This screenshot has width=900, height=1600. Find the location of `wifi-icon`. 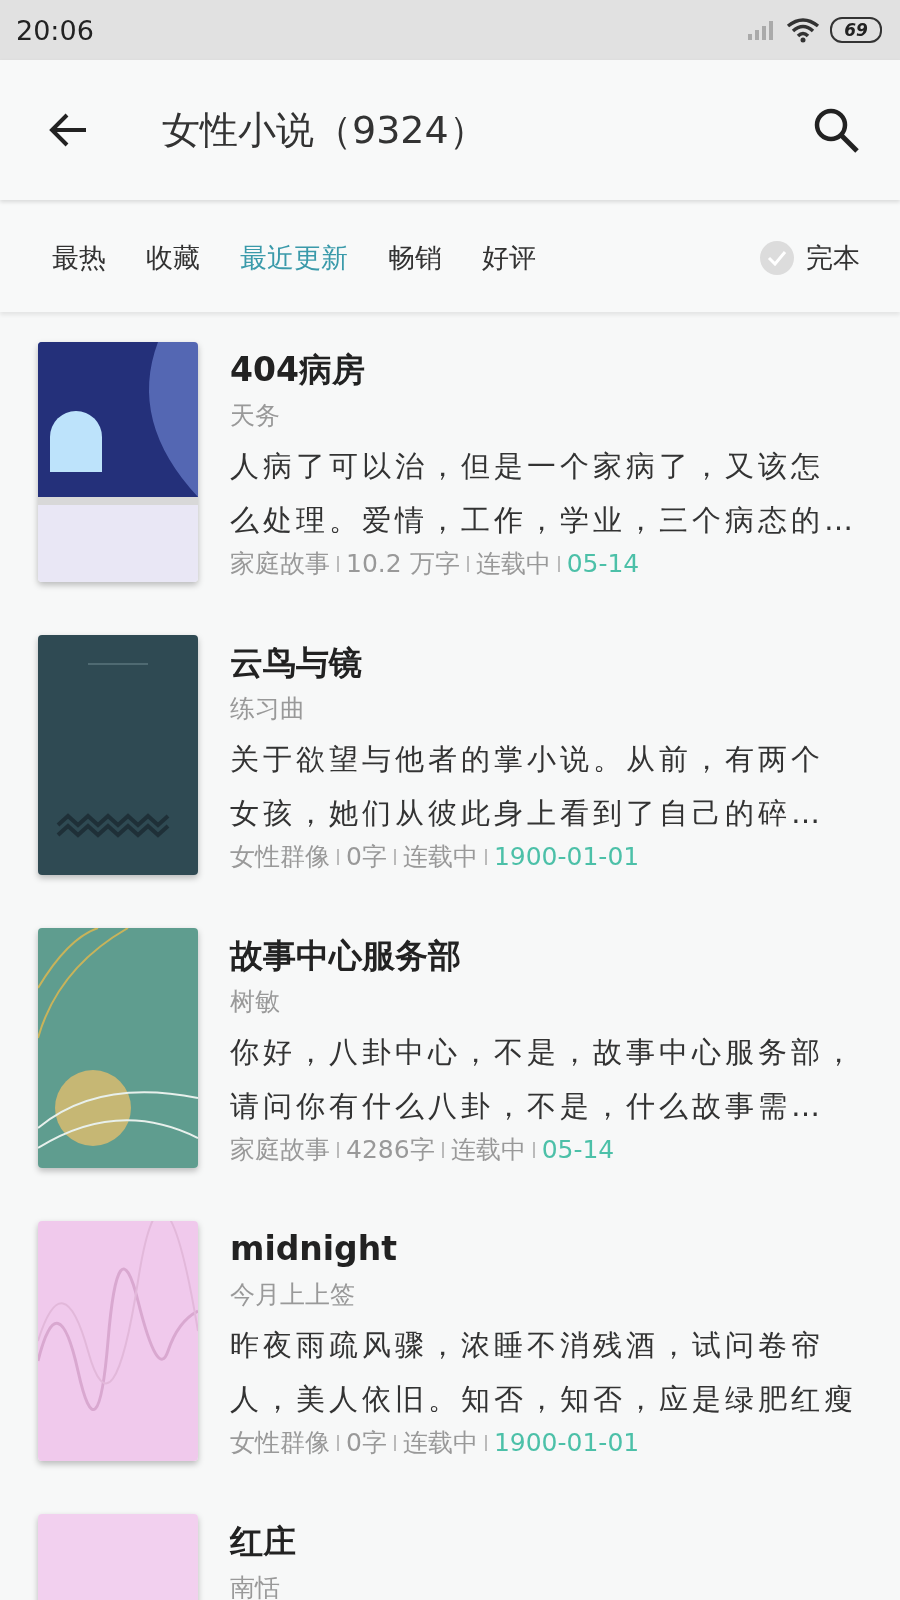

wifi-icon is located at coordinates (803, 30).